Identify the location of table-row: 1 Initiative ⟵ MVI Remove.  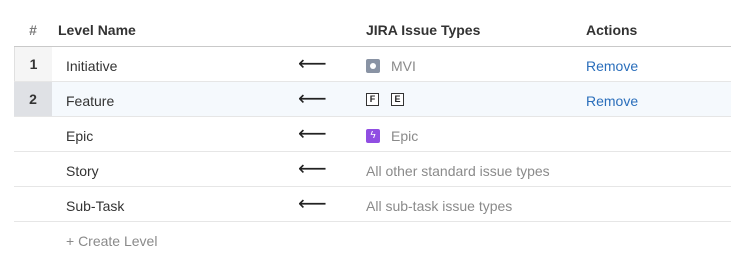
(372, 64).